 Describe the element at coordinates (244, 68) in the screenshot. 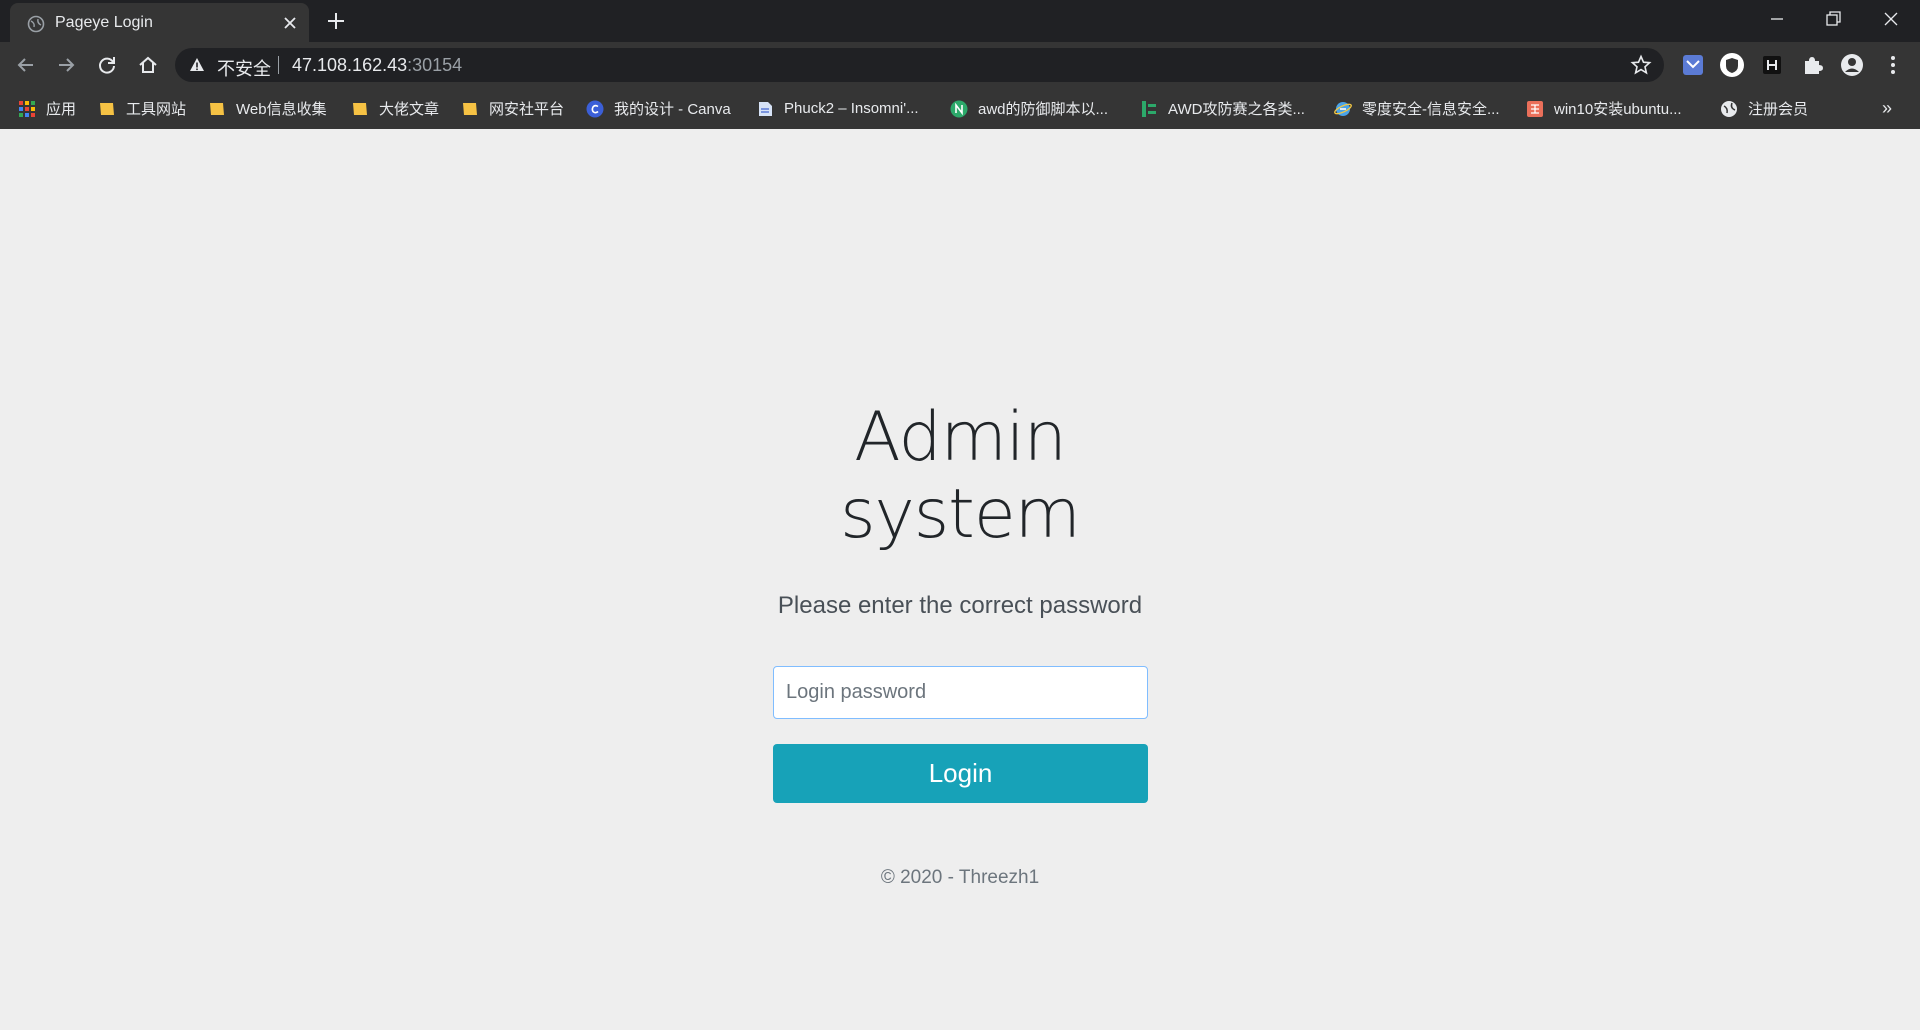

I see `not-secure-label: 不安全` at that location.